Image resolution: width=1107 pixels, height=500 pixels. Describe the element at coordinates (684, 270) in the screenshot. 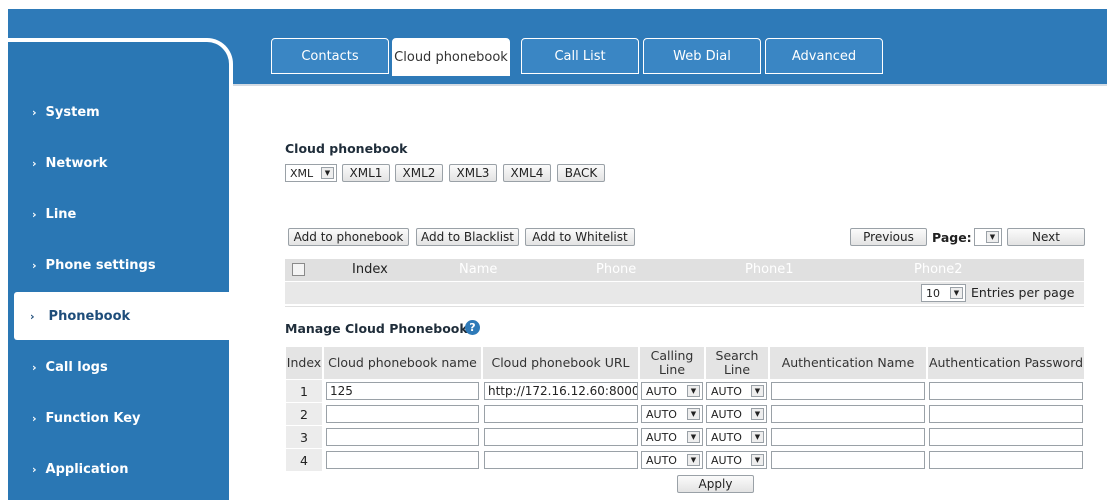

I see `contacts-table-header: Index Name Phone Phone1 Phone2` at that location.